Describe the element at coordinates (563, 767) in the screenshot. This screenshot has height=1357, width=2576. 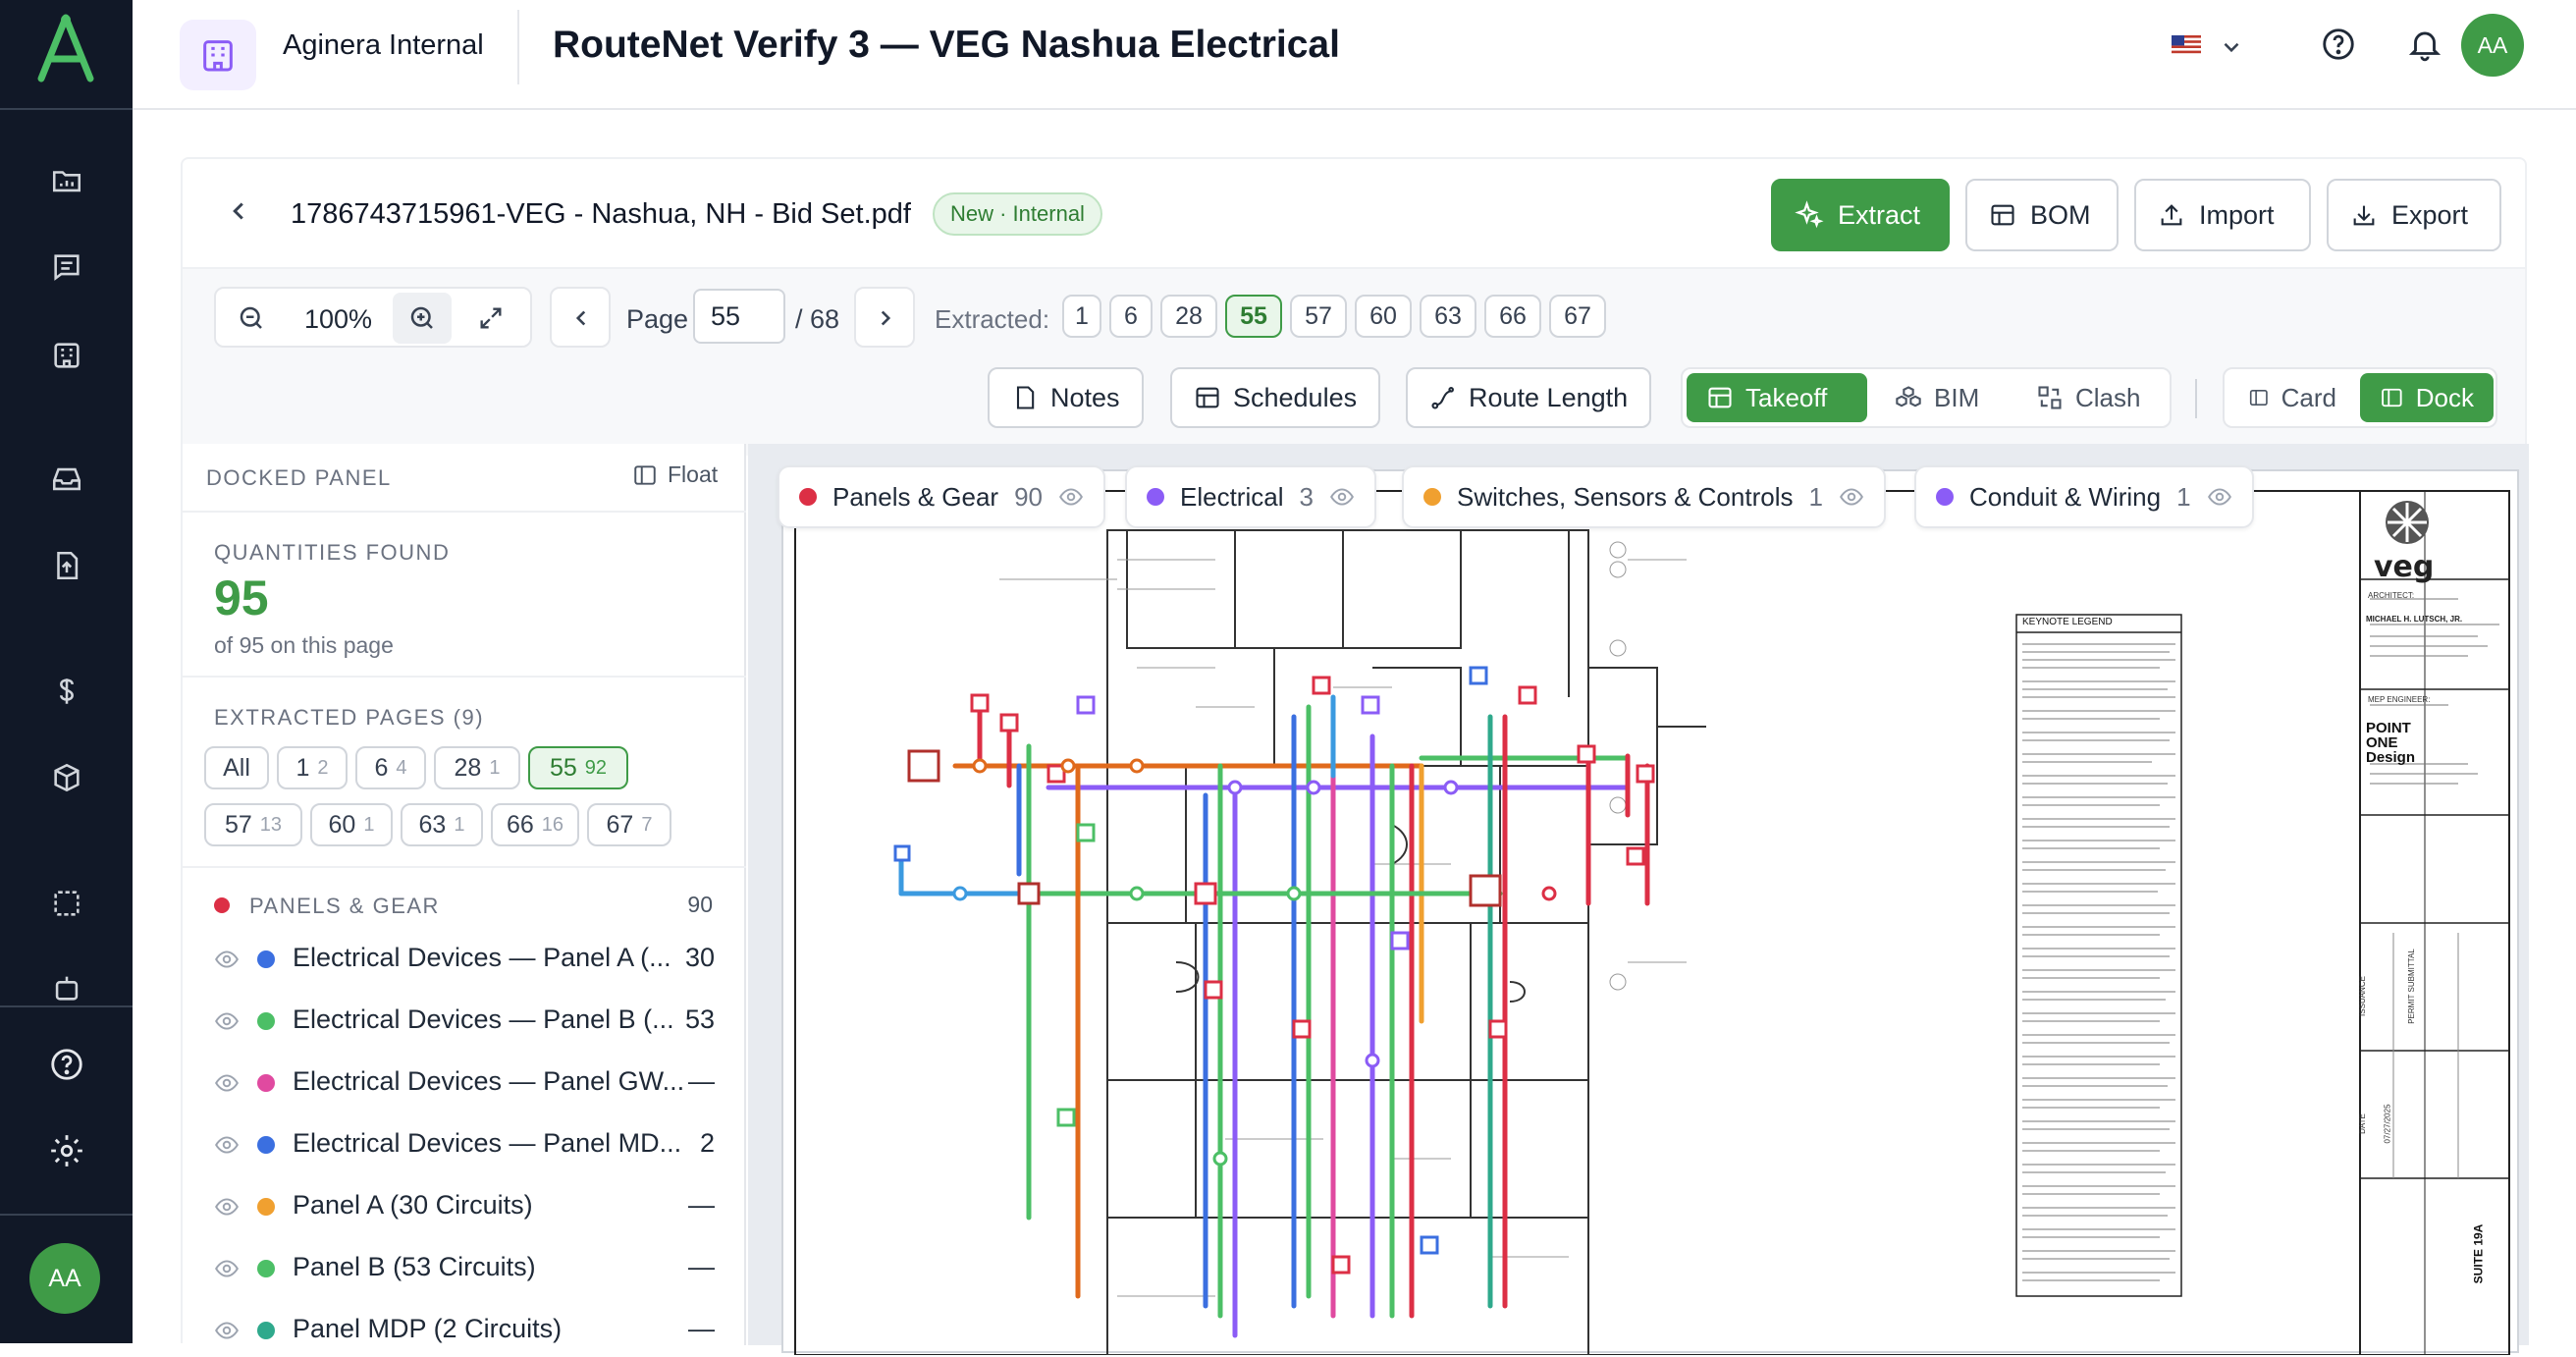
I see `page-chip-label: 55` at that location.